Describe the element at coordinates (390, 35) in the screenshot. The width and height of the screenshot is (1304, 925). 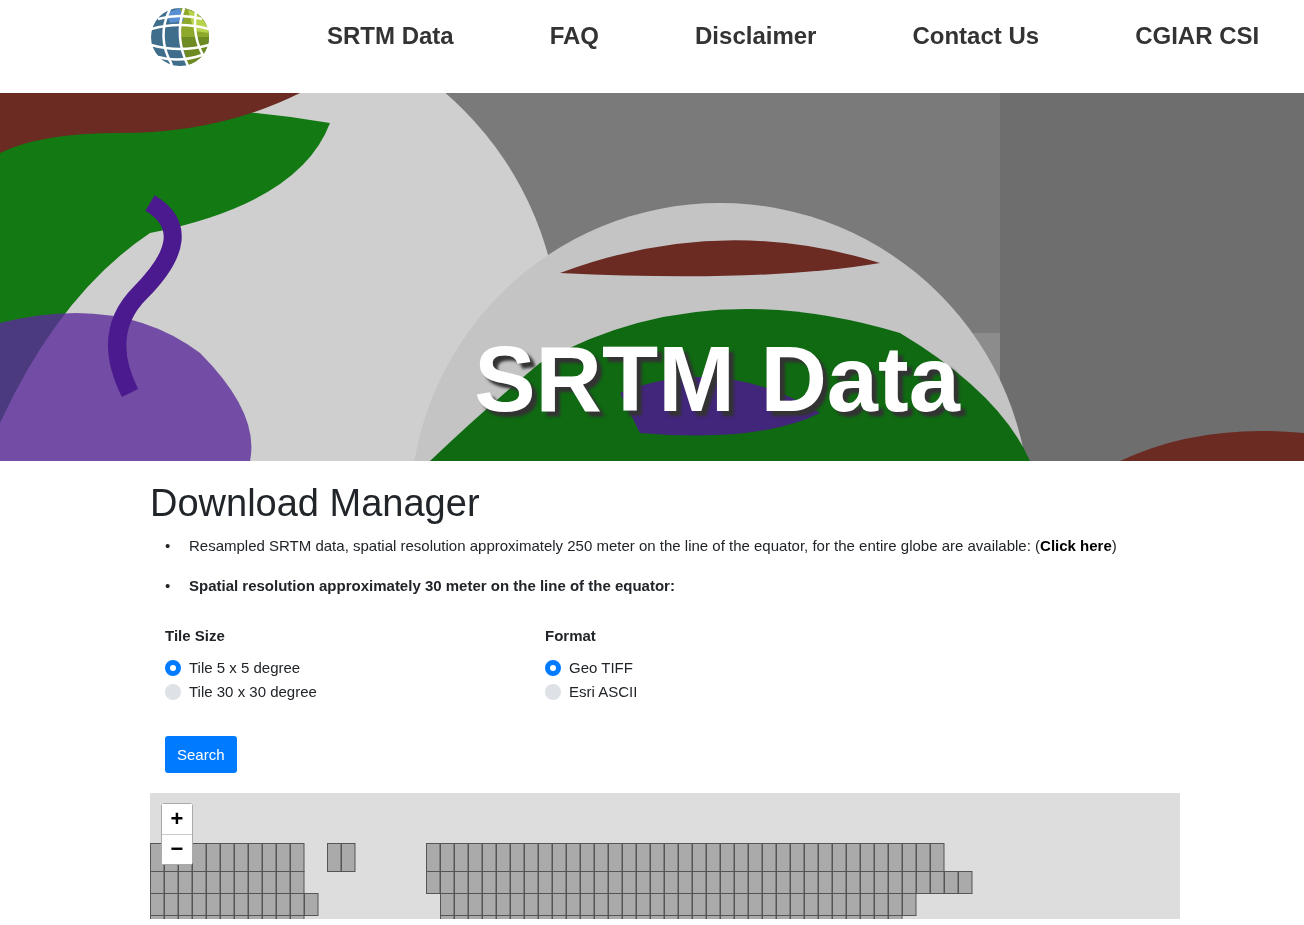
I see `nav-link: SRTM Data` at that location.